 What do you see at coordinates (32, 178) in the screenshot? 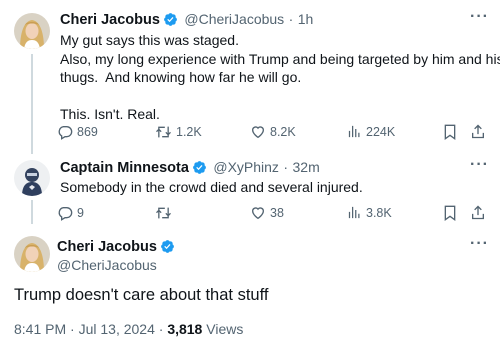
I see `avatar-captain-minnesota` at bounding box center [32, 178].